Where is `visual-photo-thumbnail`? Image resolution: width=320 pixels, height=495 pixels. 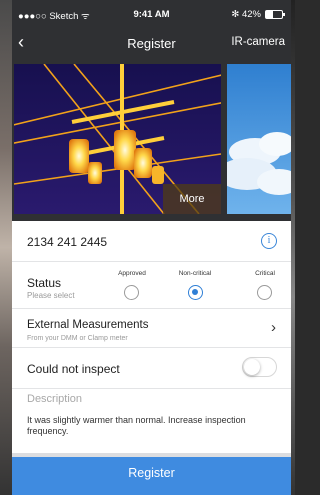 visual-photo-thumbnail is located at coordinates (259, 139).